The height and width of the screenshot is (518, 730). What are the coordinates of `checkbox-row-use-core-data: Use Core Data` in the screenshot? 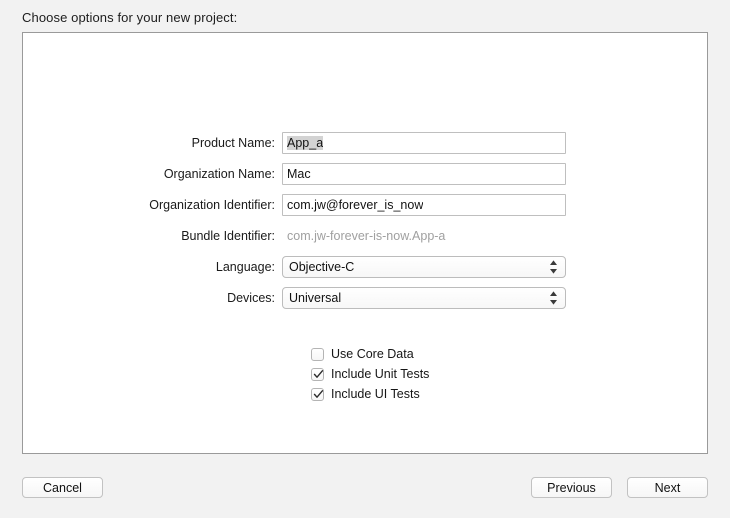 It's located at (370, 354).